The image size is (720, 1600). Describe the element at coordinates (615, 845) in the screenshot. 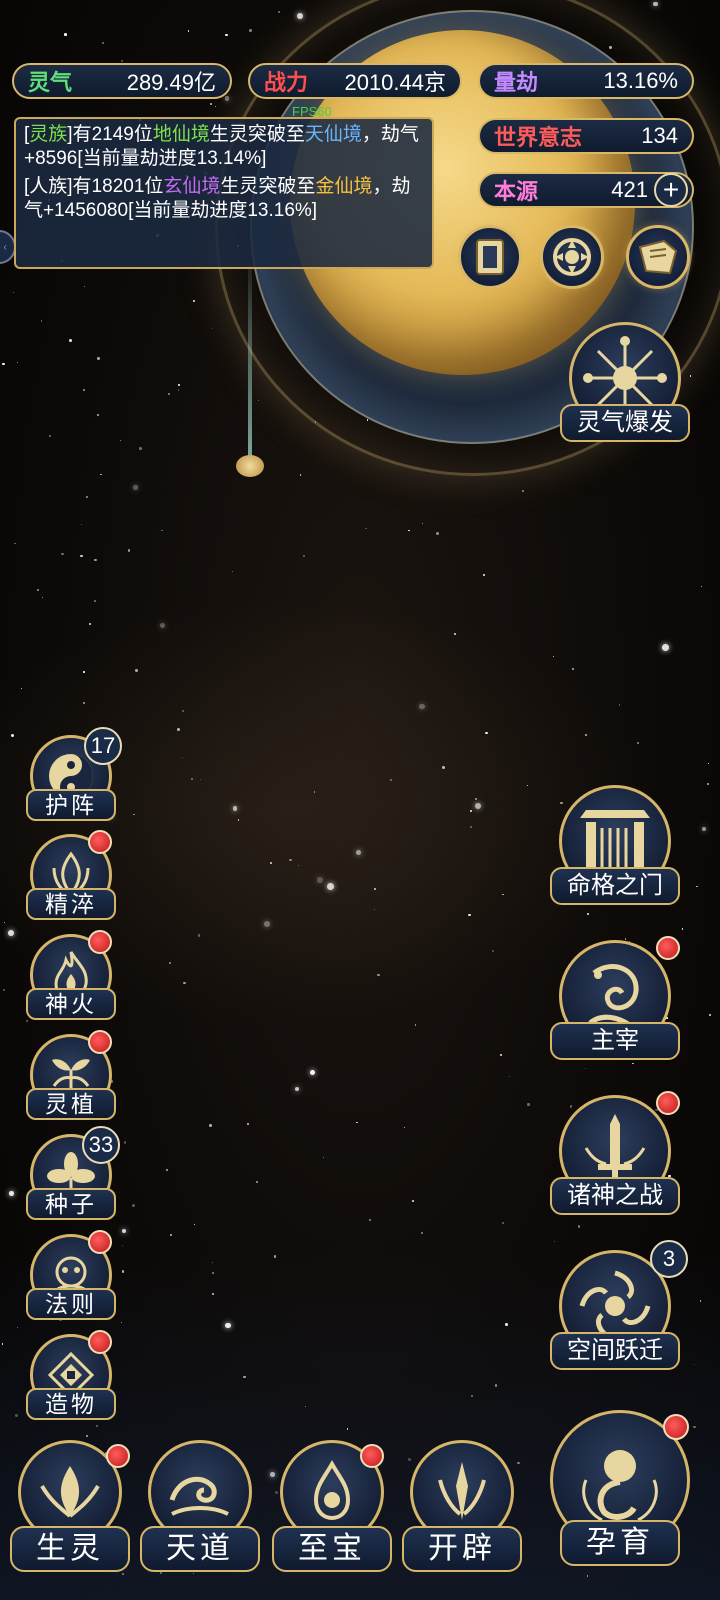

I see `menu-mingge-gate: 命格之门` at that location.